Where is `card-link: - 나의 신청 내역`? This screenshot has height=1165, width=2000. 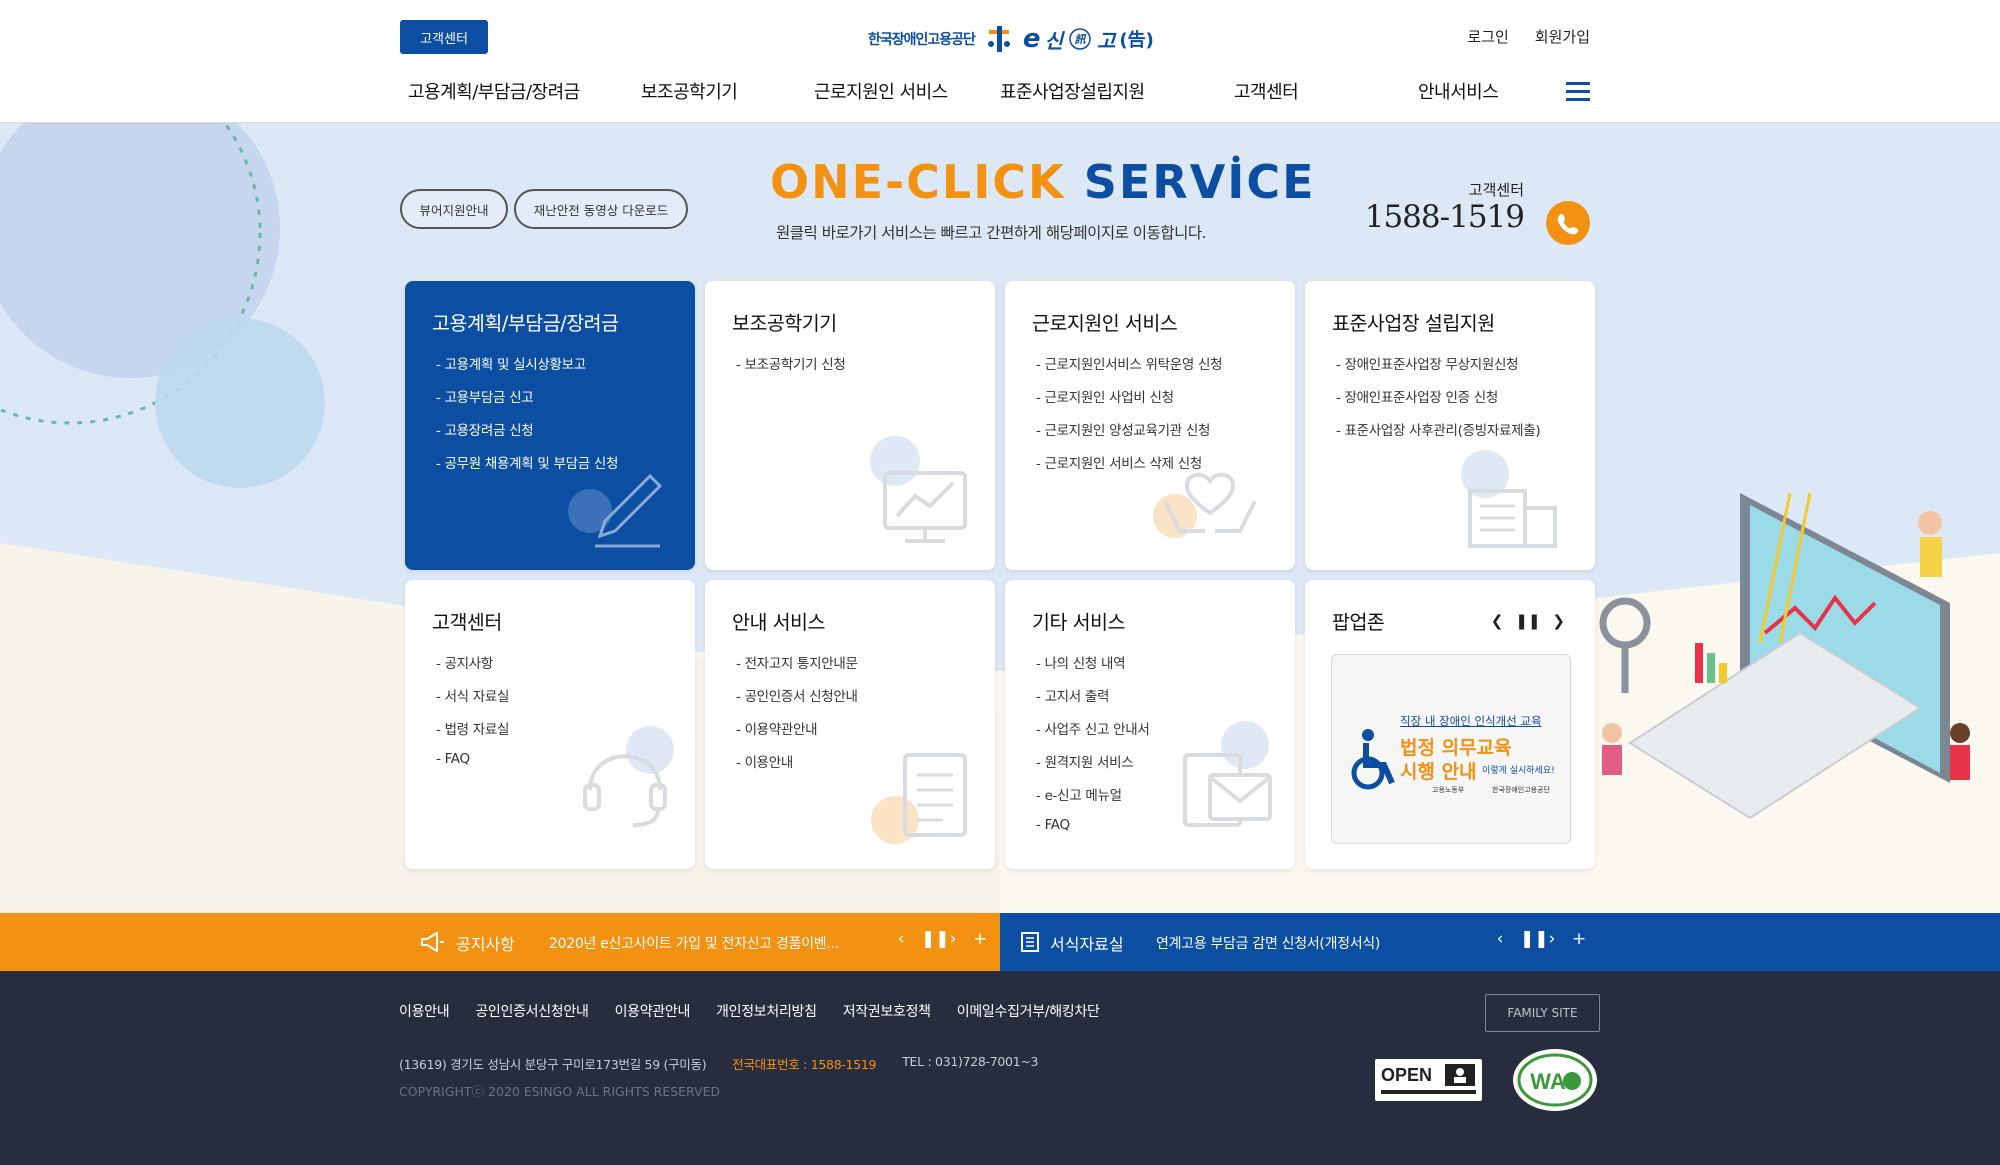
card-link: - 나의 신청 내역 is located at coordinates (1093, 668).